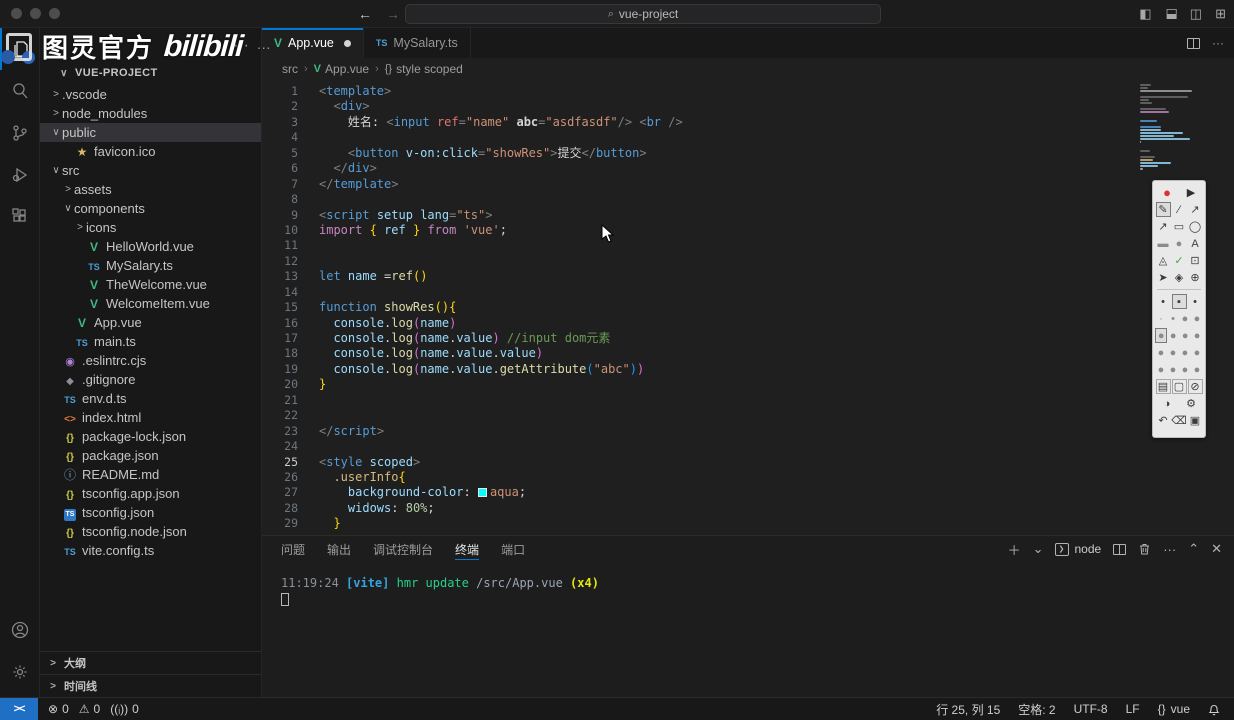 The image size is (1234, 720). I want to click on ellipse-tool-icon: ◯, so click(1195, 226).